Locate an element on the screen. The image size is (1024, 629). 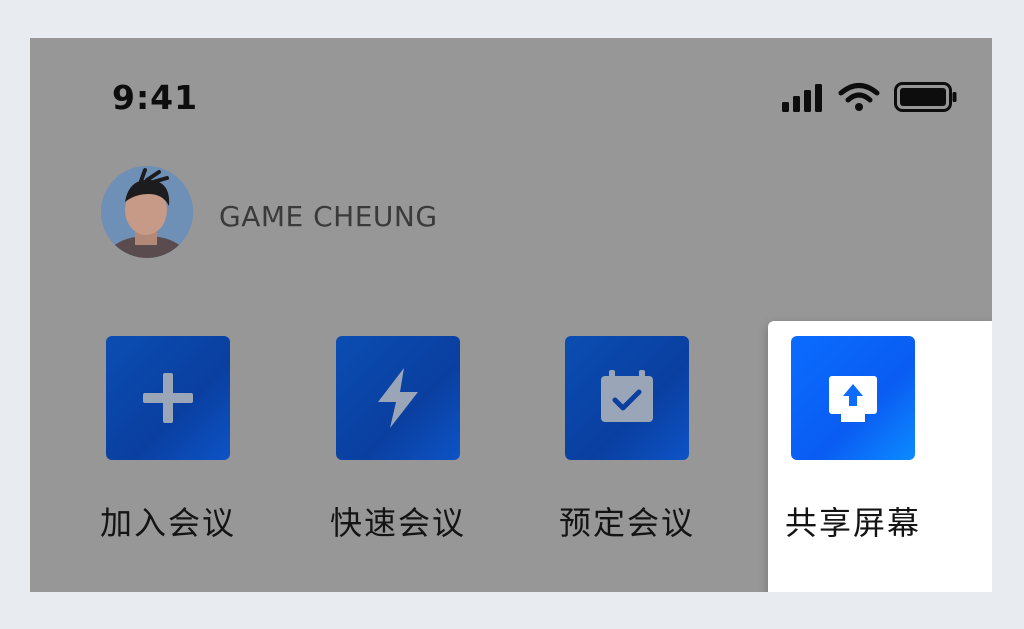
user-name: GAME CHEUNG is located at coordinates (328, 216).